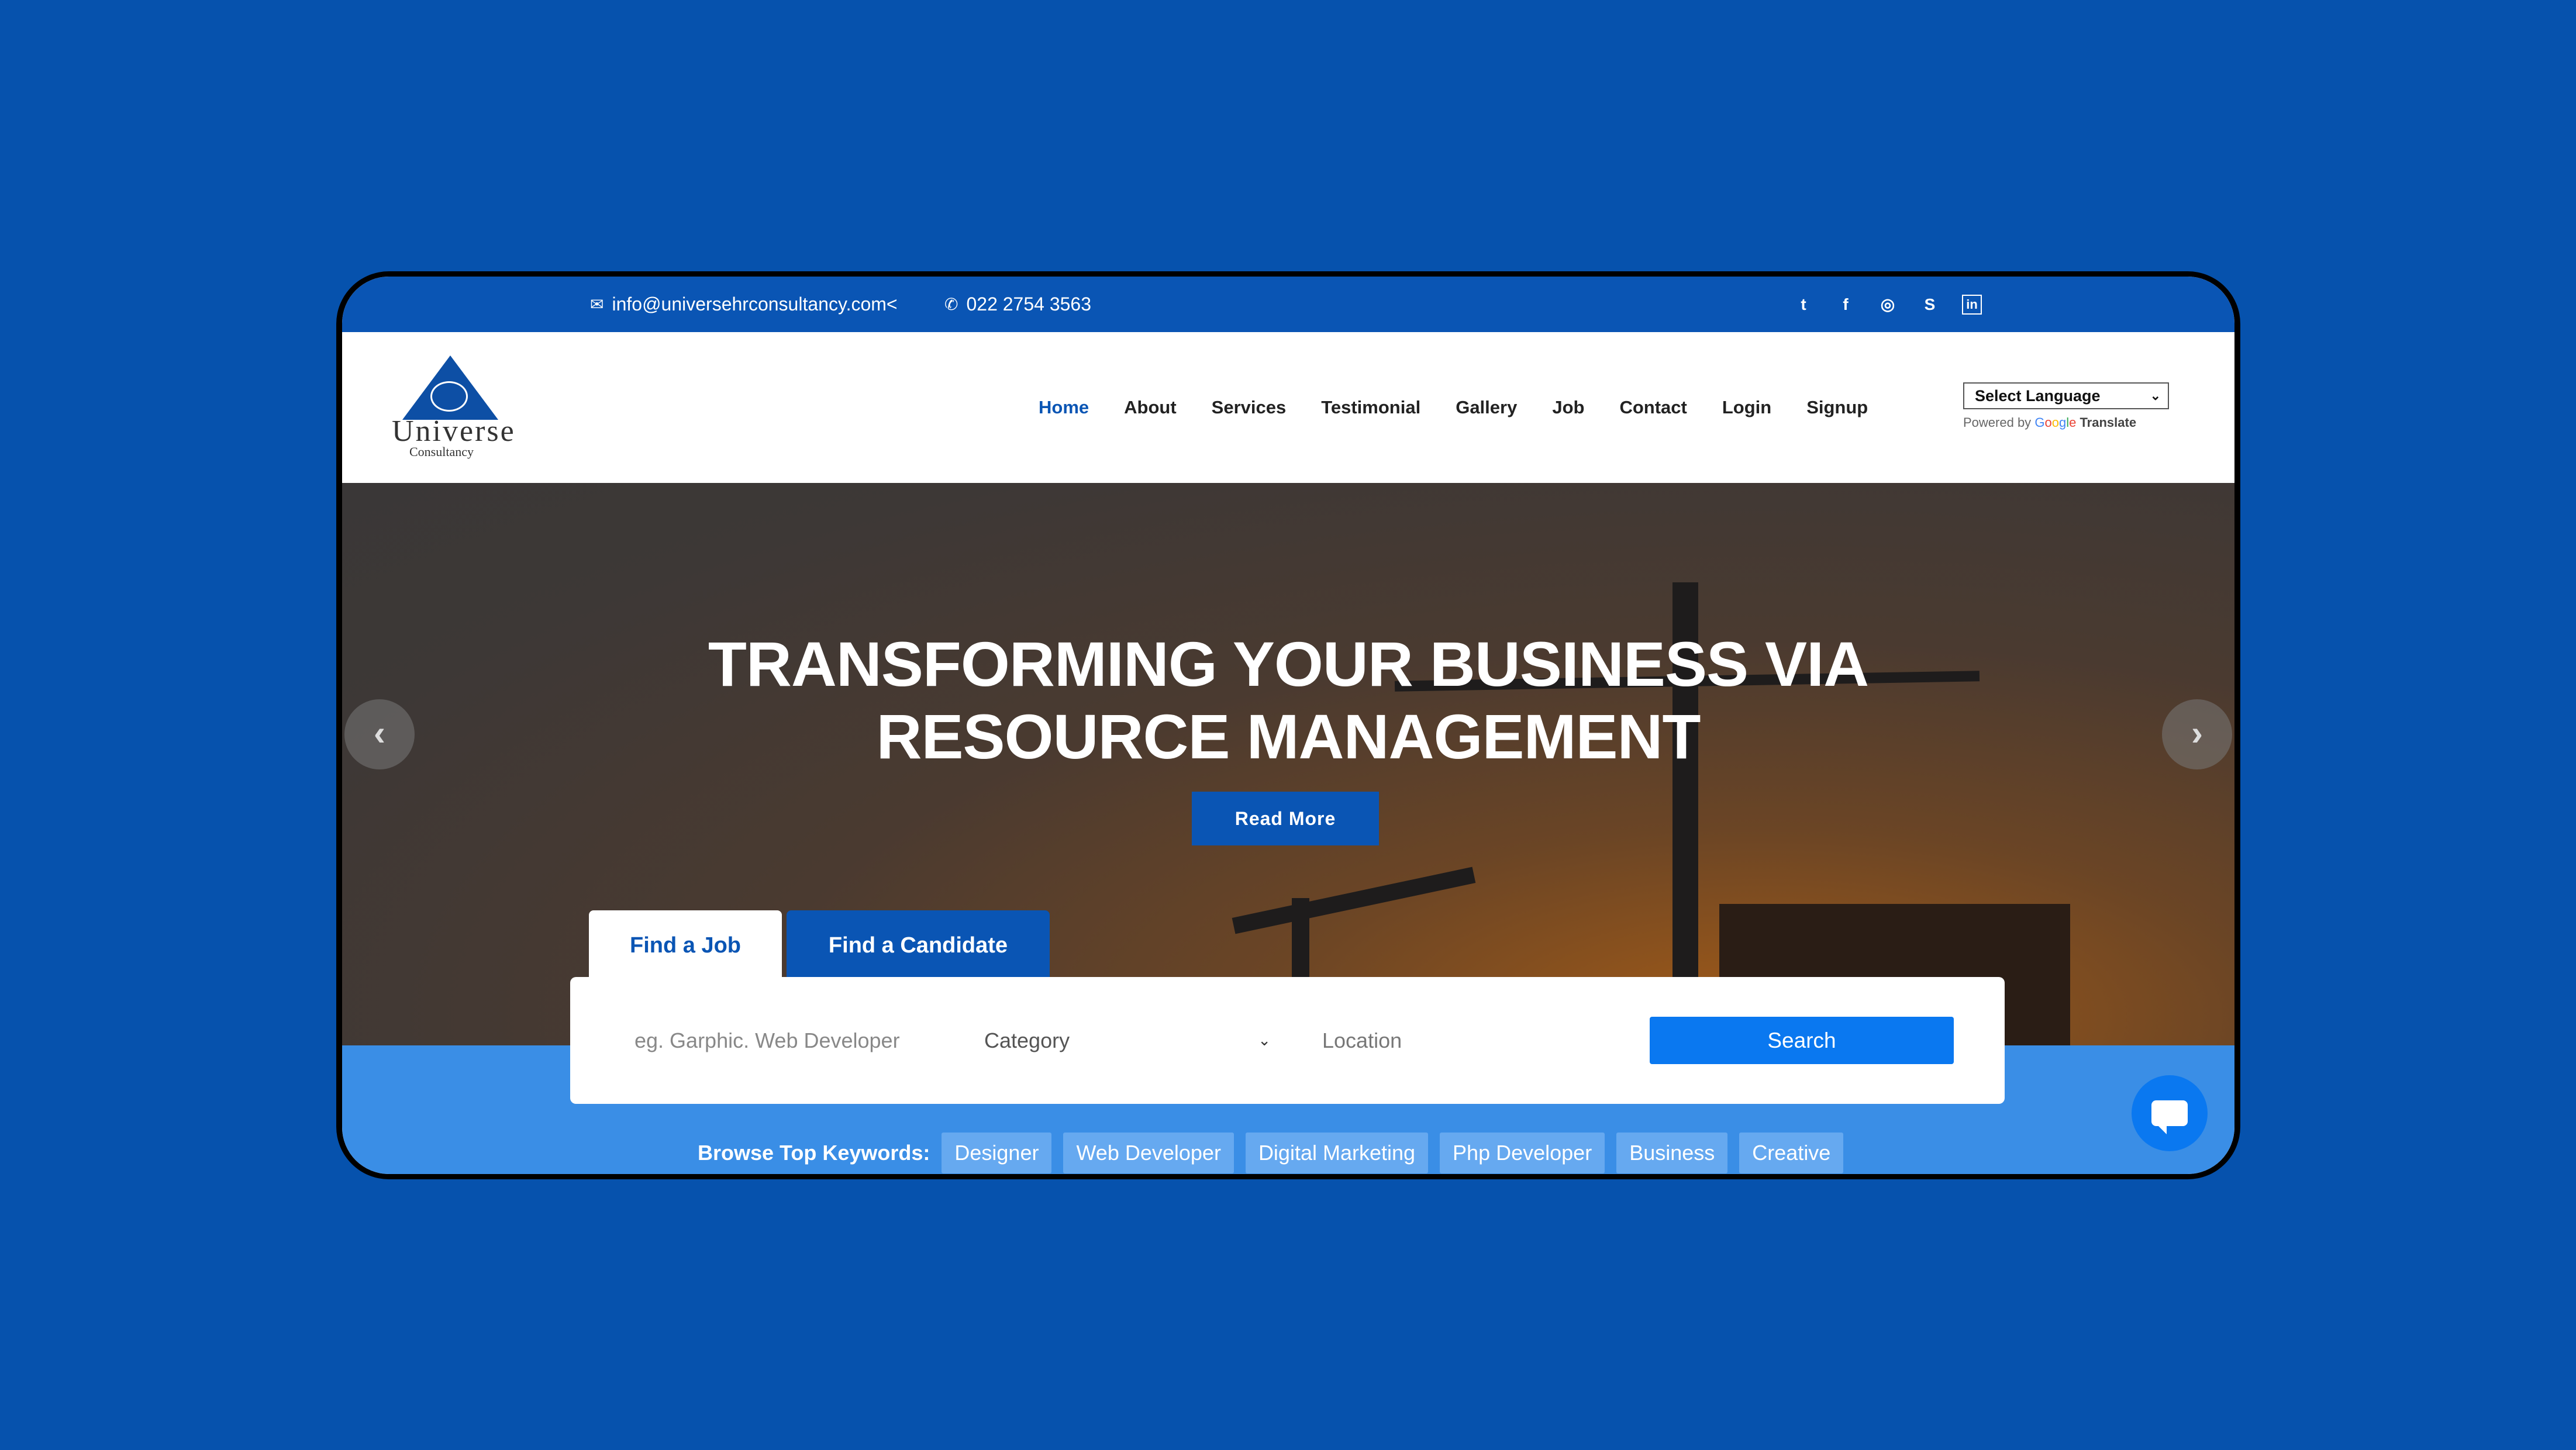 This screenshot has width=2576, height=1450. What do you see at coordinates (1930, 305) in the screenshot?
I see `skype-icon: S` at bounding box center [1930, 305].